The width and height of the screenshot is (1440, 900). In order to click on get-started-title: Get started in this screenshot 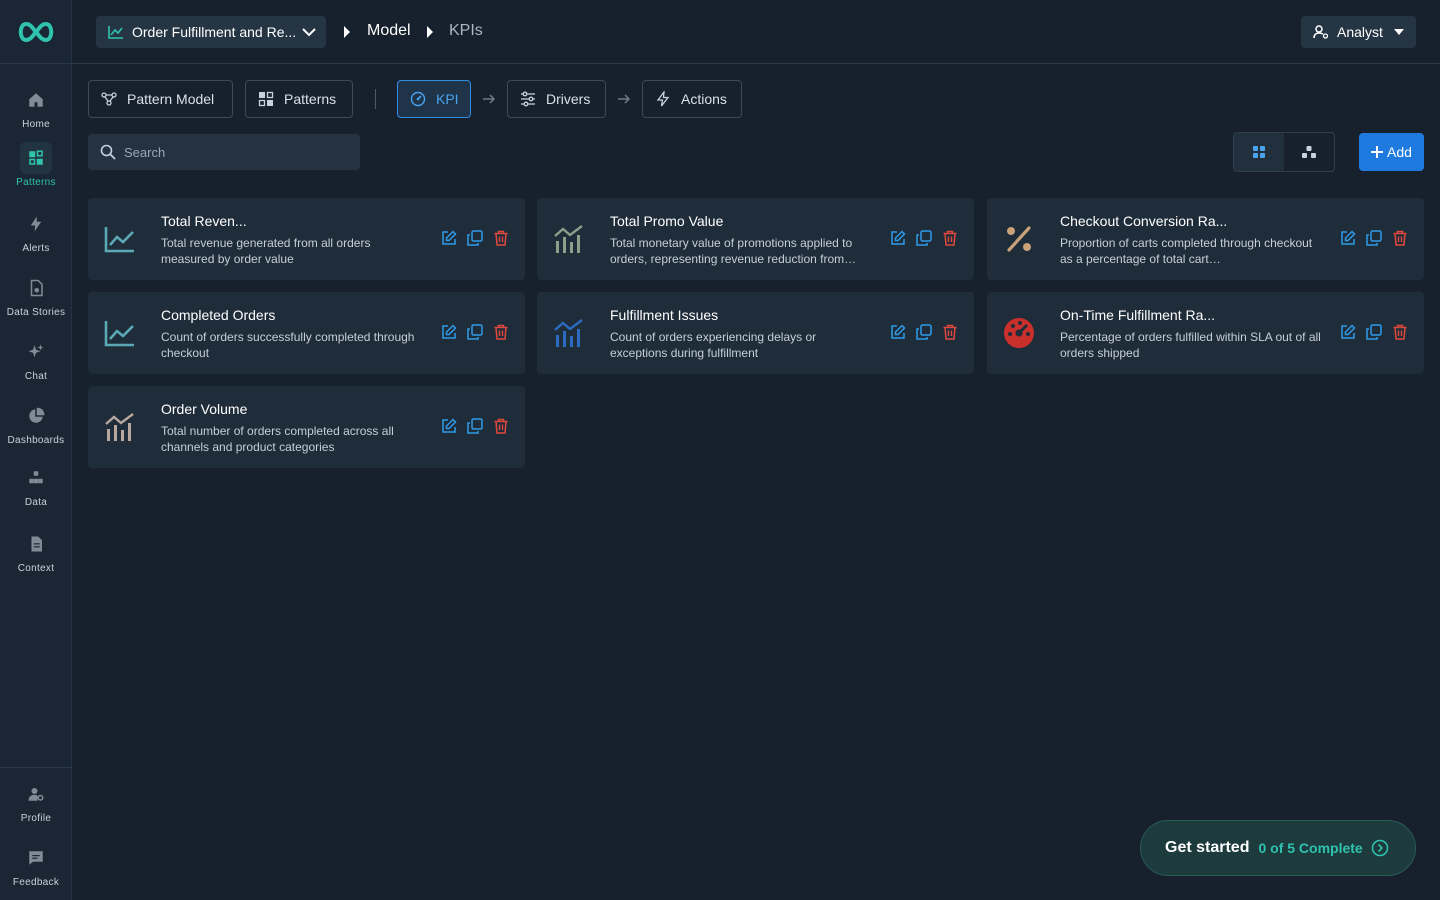, I will do `click(1207, 847)`.